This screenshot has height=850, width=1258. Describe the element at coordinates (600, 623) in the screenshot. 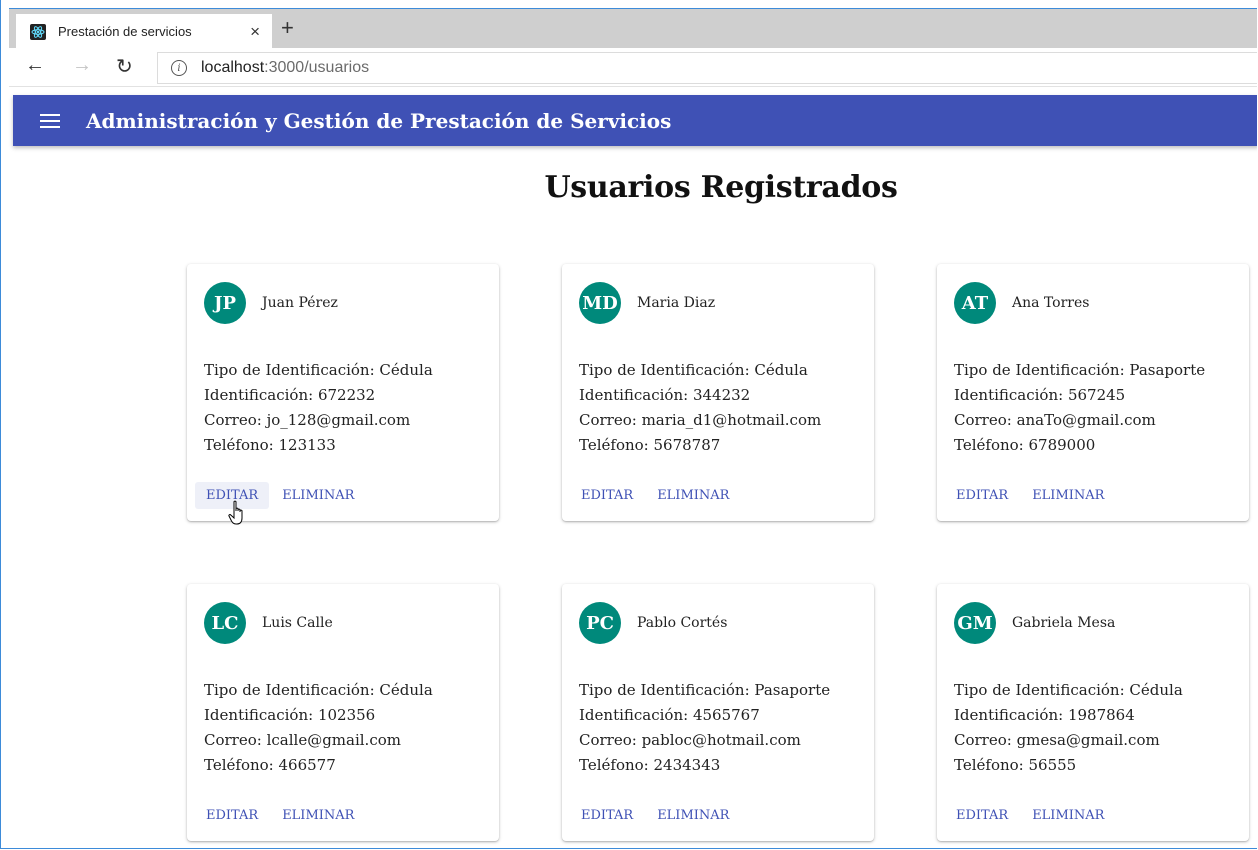

I see `avatar: PC` at that location.